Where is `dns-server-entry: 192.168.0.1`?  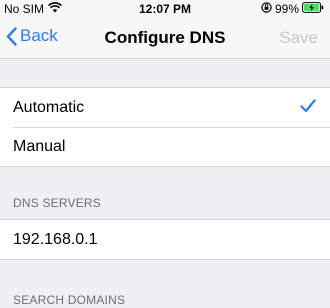
dns-server-entry: 192.168.0.1 is located at coordinates (165, 239).